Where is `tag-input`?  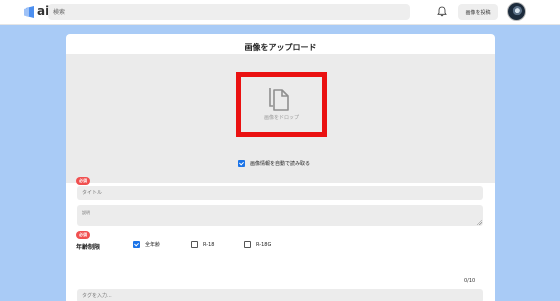
tag-input is located at coordinates (280, 295).